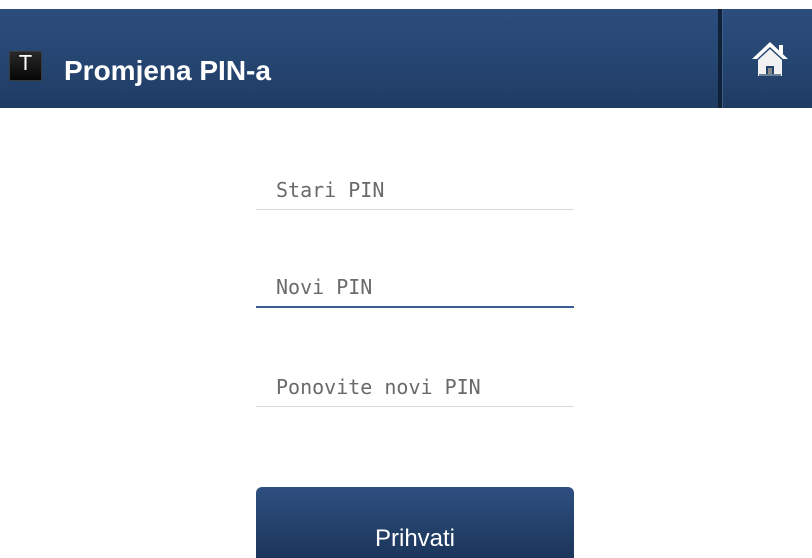  I want to click on page-title: Promjena PIN-a, so click(167, 70).